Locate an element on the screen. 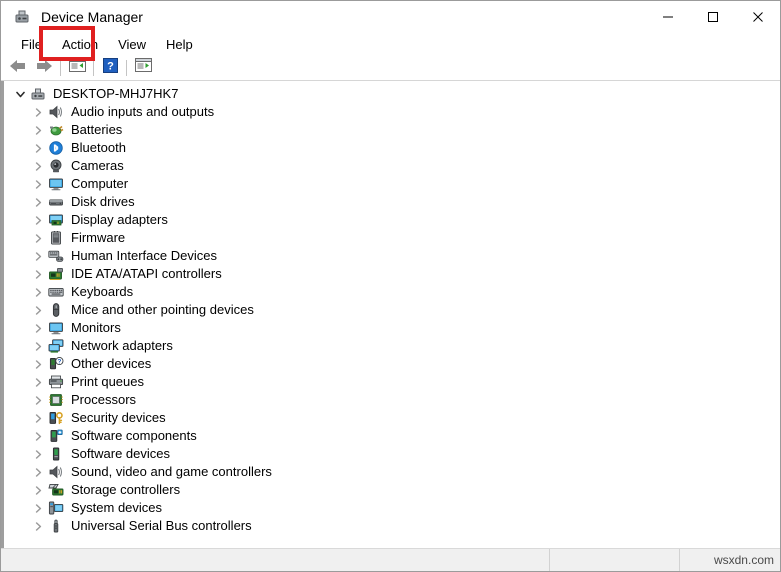  tree-item: Universal Serial Bus controllers is located at coordinates (392, 526).